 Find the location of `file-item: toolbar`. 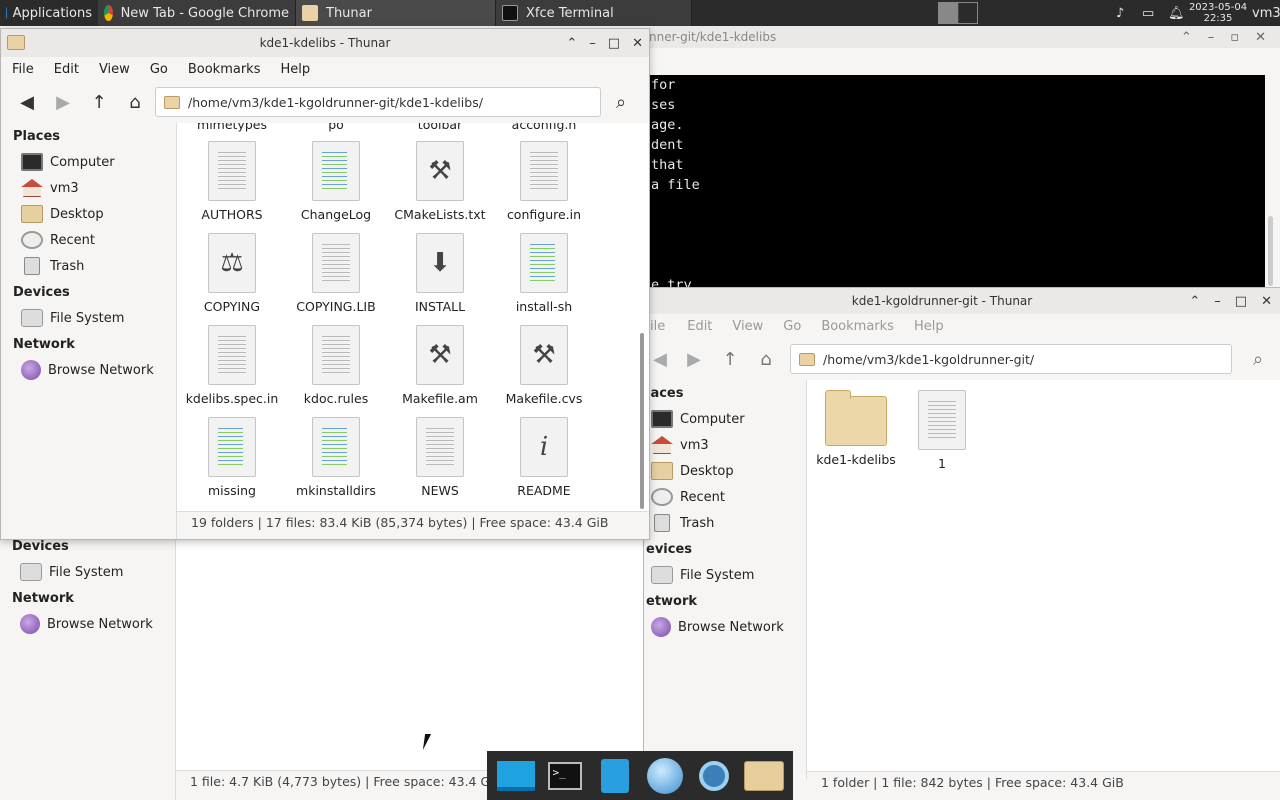

file-item: toolbar is located at coordinates (440, 127).